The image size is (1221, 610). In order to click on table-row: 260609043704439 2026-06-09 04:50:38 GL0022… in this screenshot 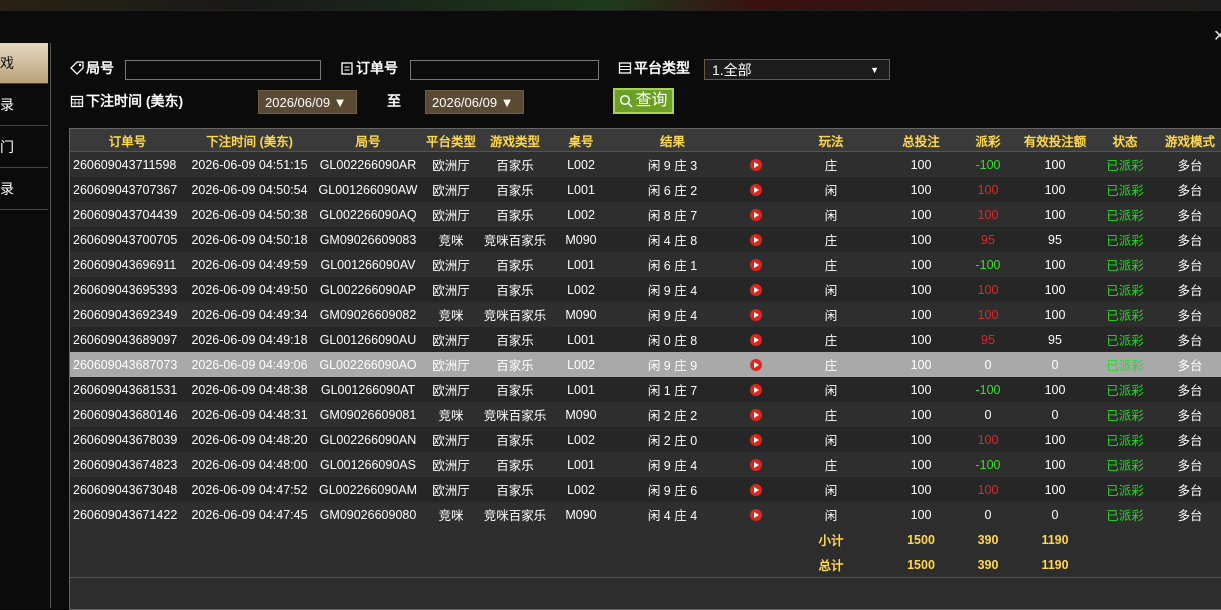, I will do `click(645, 215)`.